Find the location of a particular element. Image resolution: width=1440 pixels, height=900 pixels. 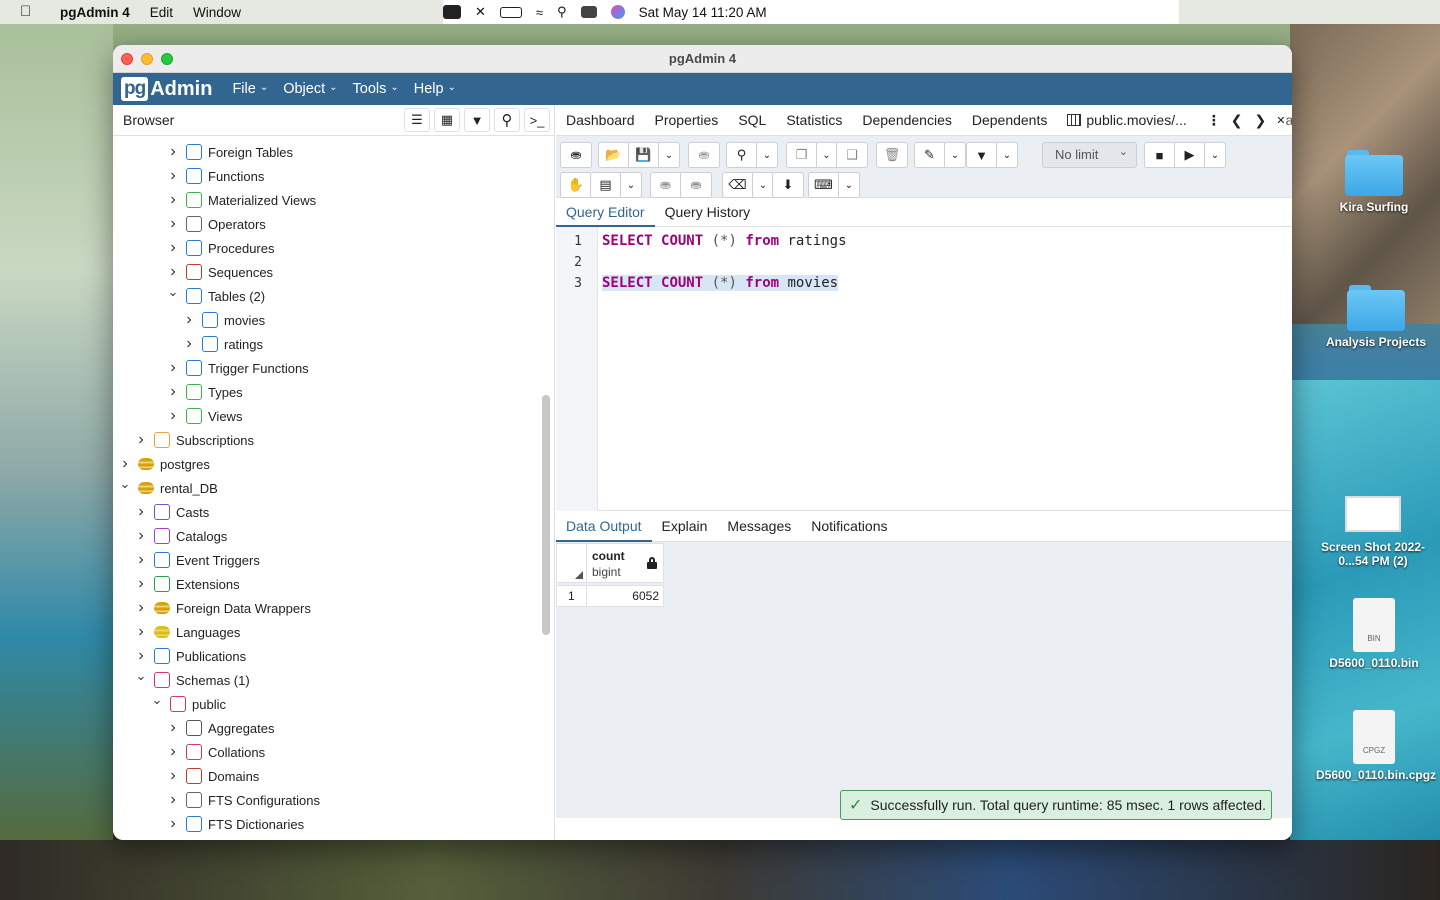

tree-item: › Publications is located at coordinates (190, 656).